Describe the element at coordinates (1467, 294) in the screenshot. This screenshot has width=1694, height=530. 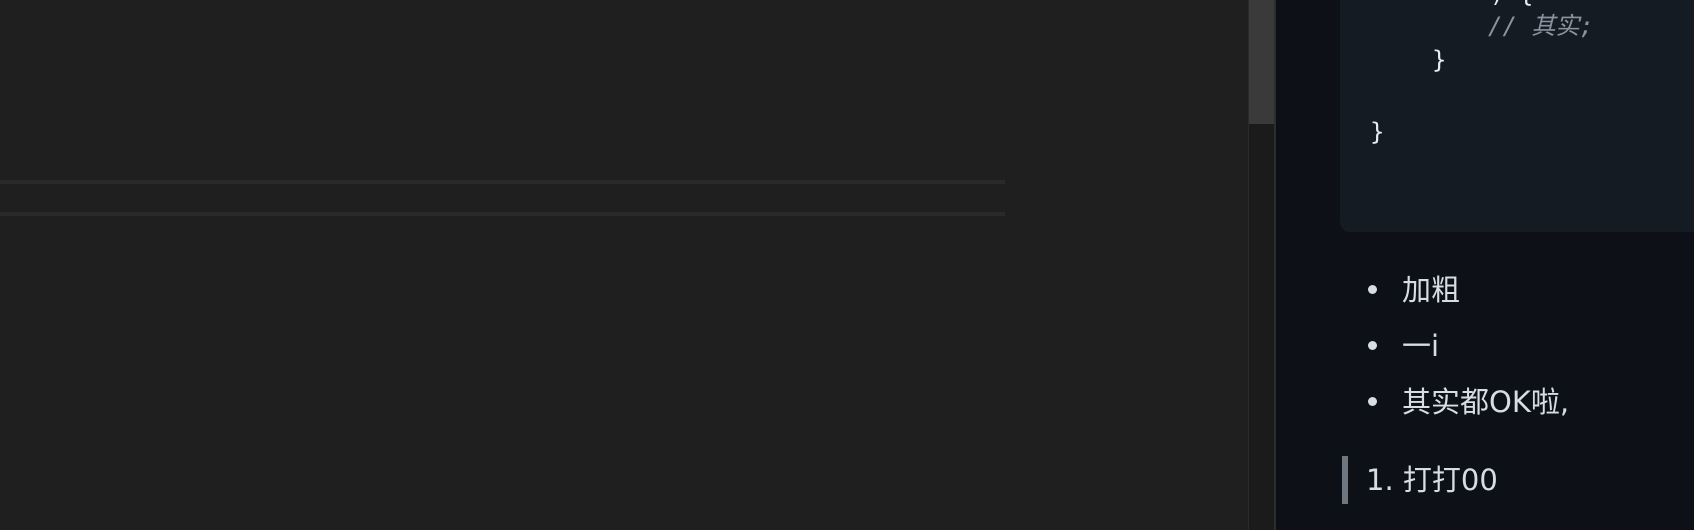
I see `list-item: 加粗` at that location.